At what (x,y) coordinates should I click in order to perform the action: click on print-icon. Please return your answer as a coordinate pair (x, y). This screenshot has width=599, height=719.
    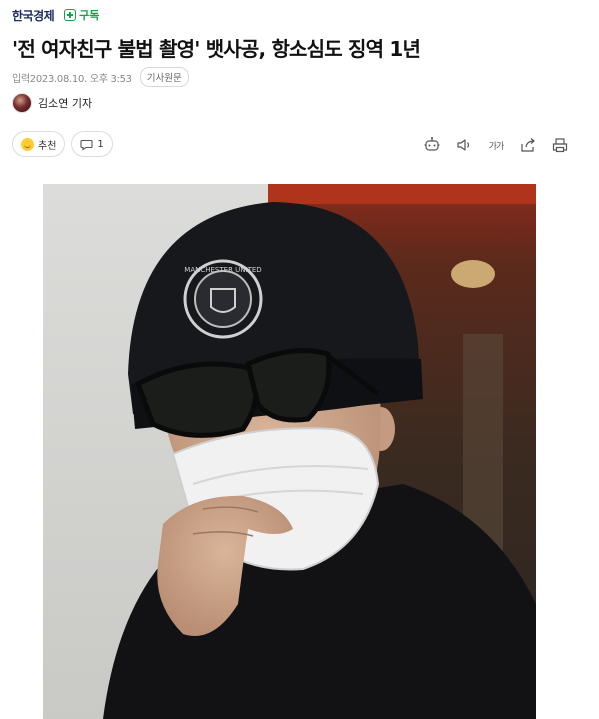
    Looking at the image, I should click on (560, 145).